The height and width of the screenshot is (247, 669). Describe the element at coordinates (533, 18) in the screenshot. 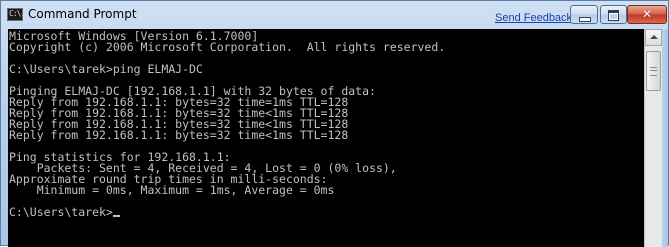

I see `send-feedback-link: Send Feedback` at that location.